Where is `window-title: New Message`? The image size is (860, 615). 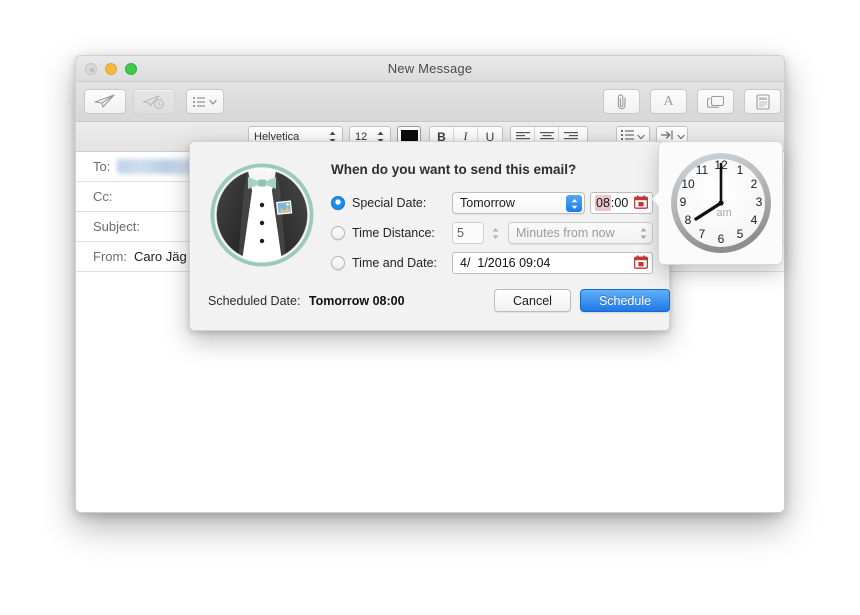 window-title: New Message is located at coordinates (430, 68).